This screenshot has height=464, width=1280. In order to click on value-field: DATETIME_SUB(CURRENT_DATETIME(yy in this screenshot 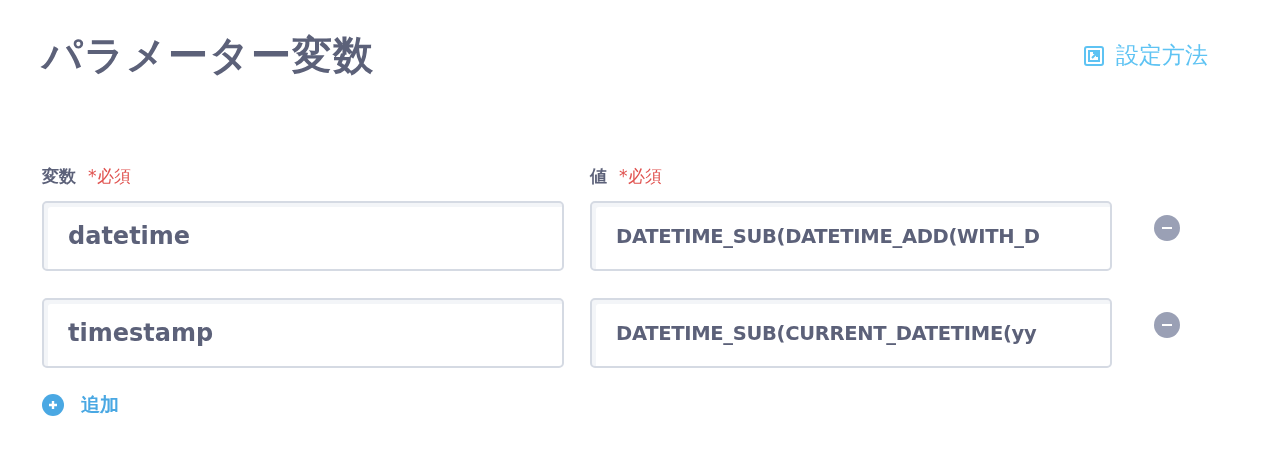, I will do `click(851, 333)`.